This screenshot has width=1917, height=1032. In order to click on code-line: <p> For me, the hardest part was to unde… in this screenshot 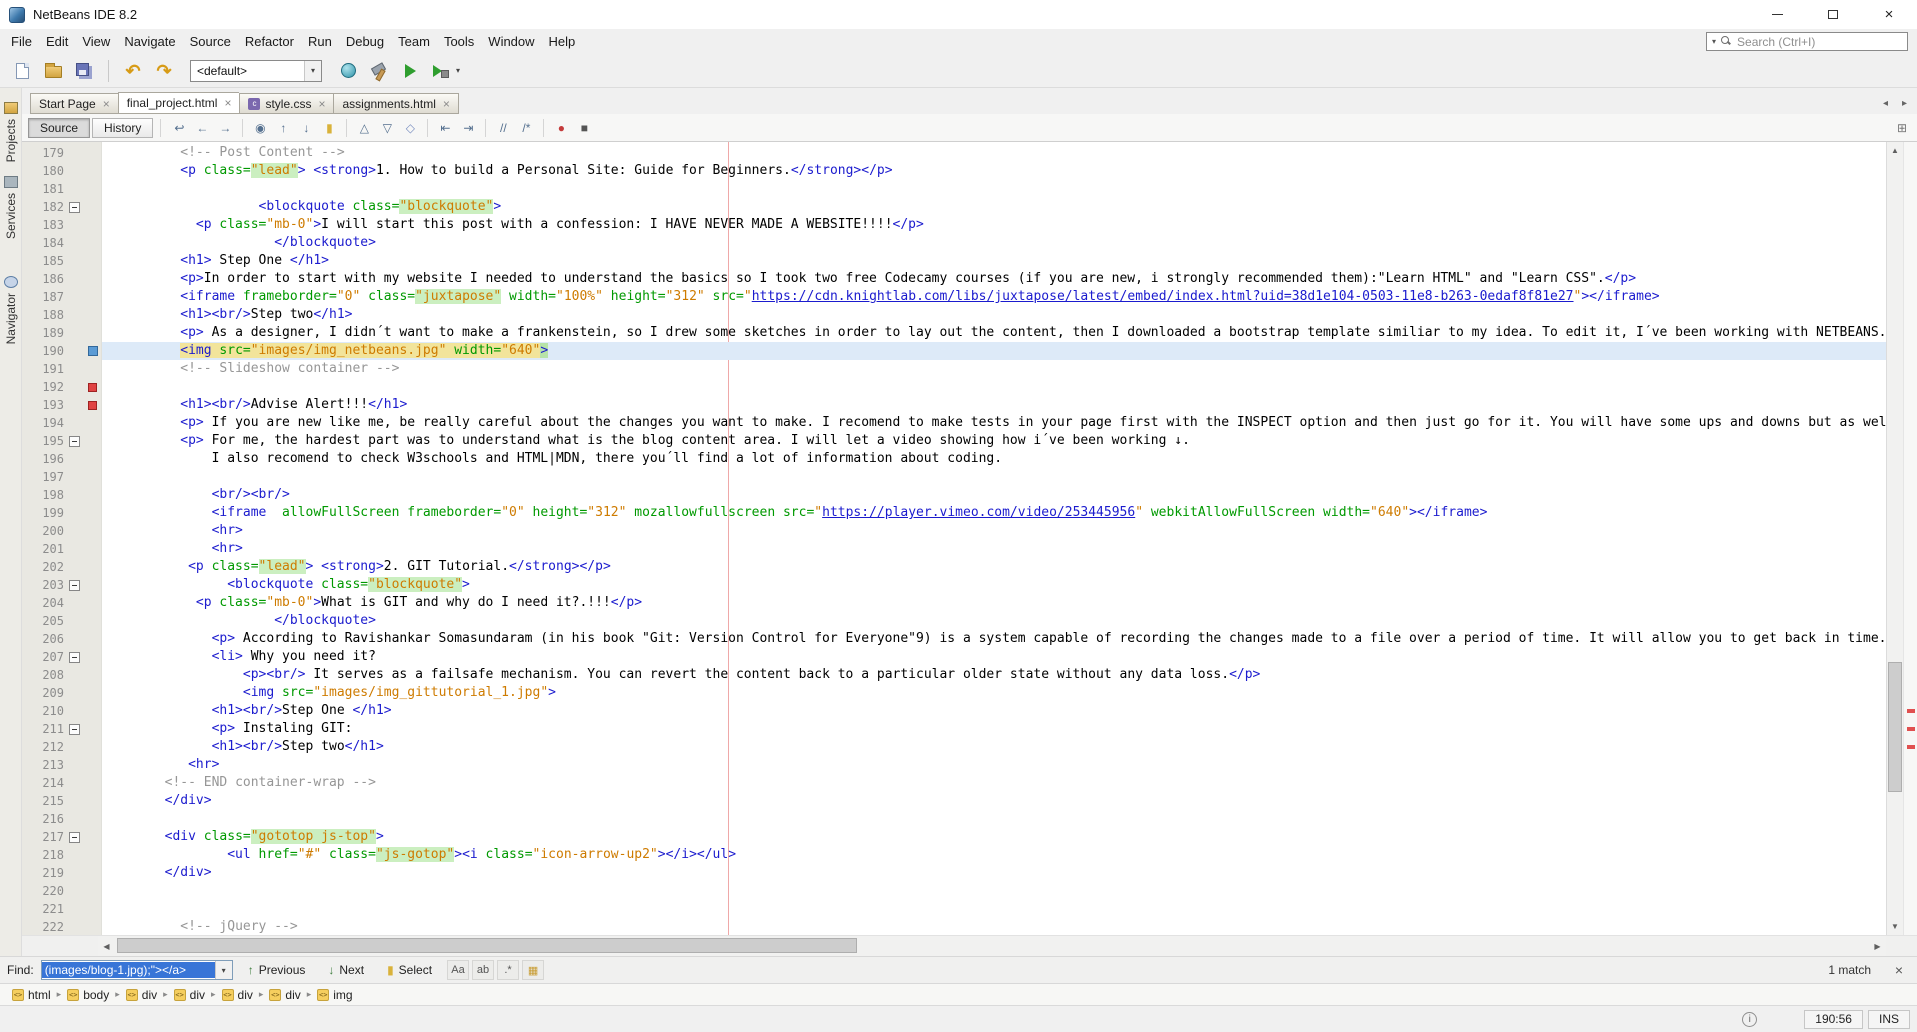, I will do `click(994, 441)`.